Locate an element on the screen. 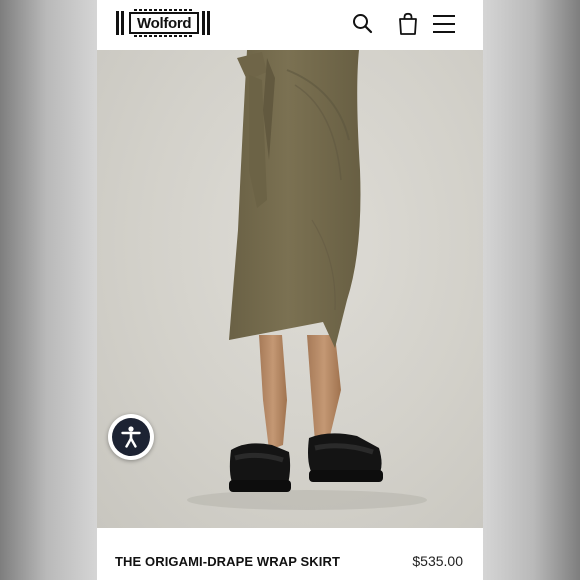  search-icon is located at coordinates (363, 24).